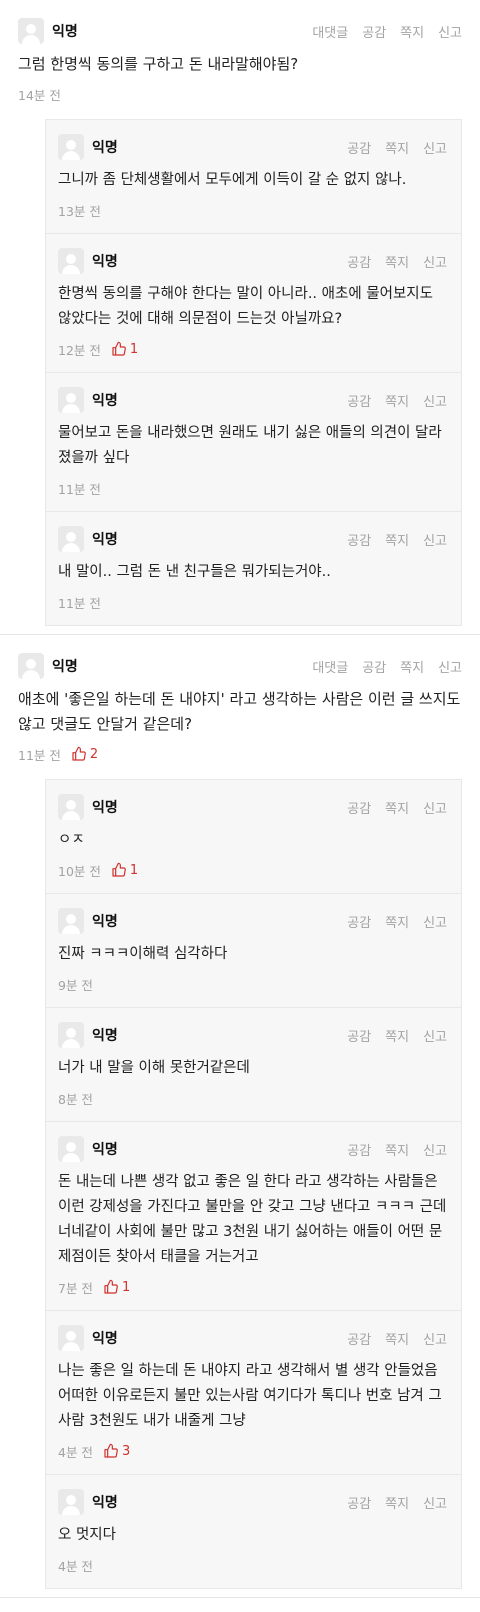 The height and width of the screenshot is (1612, 480). What do you see at coordinates (75, 985) in the screenshot?
I see `timestamp: 9분 전` at bounding box center [75, 985].